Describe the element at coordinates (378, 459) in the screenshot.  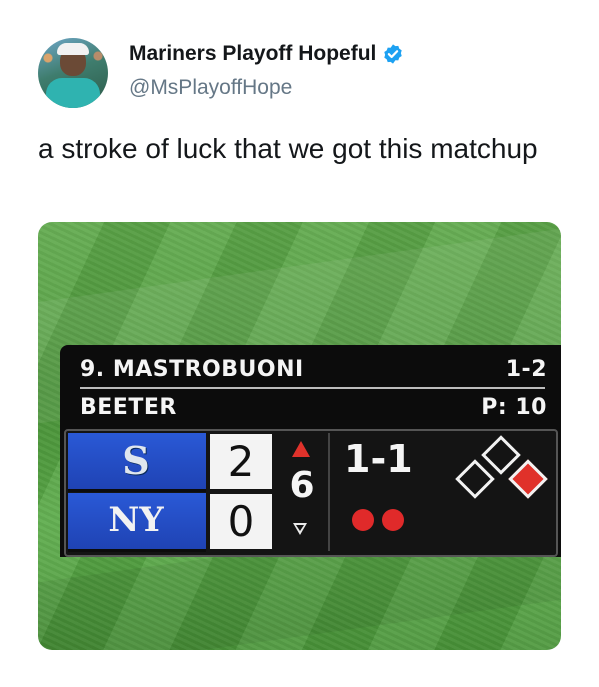
I see `ball-strike-count: 1-1` at that location.